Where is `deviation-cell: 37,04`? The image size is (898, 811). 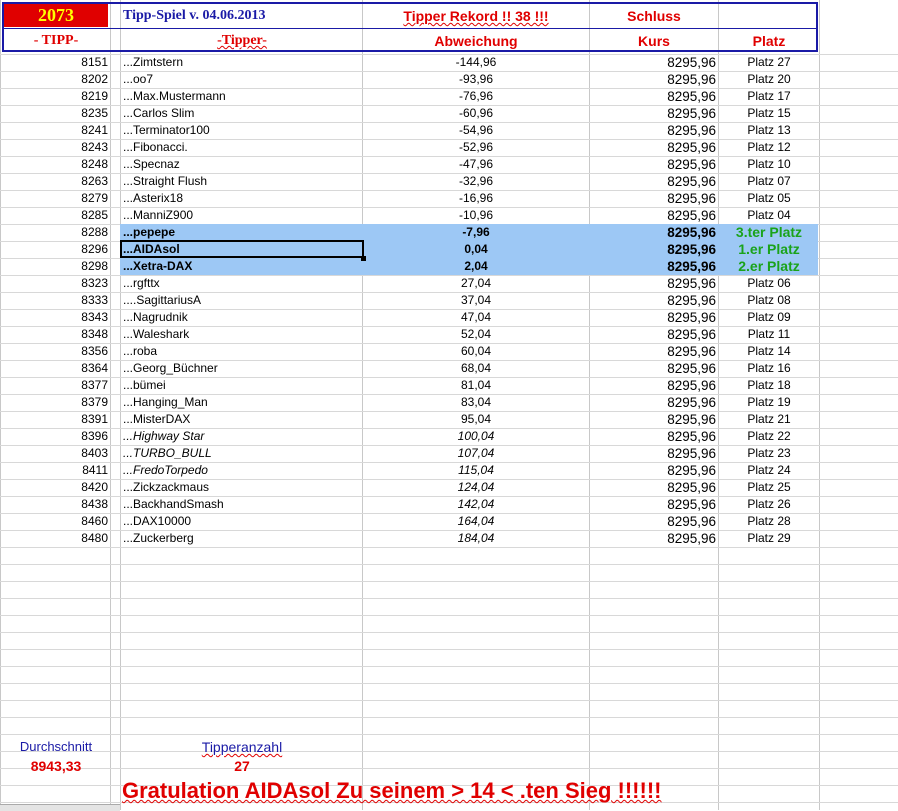 deviation-cell: 37,04 is located at coordinates (476, 300).